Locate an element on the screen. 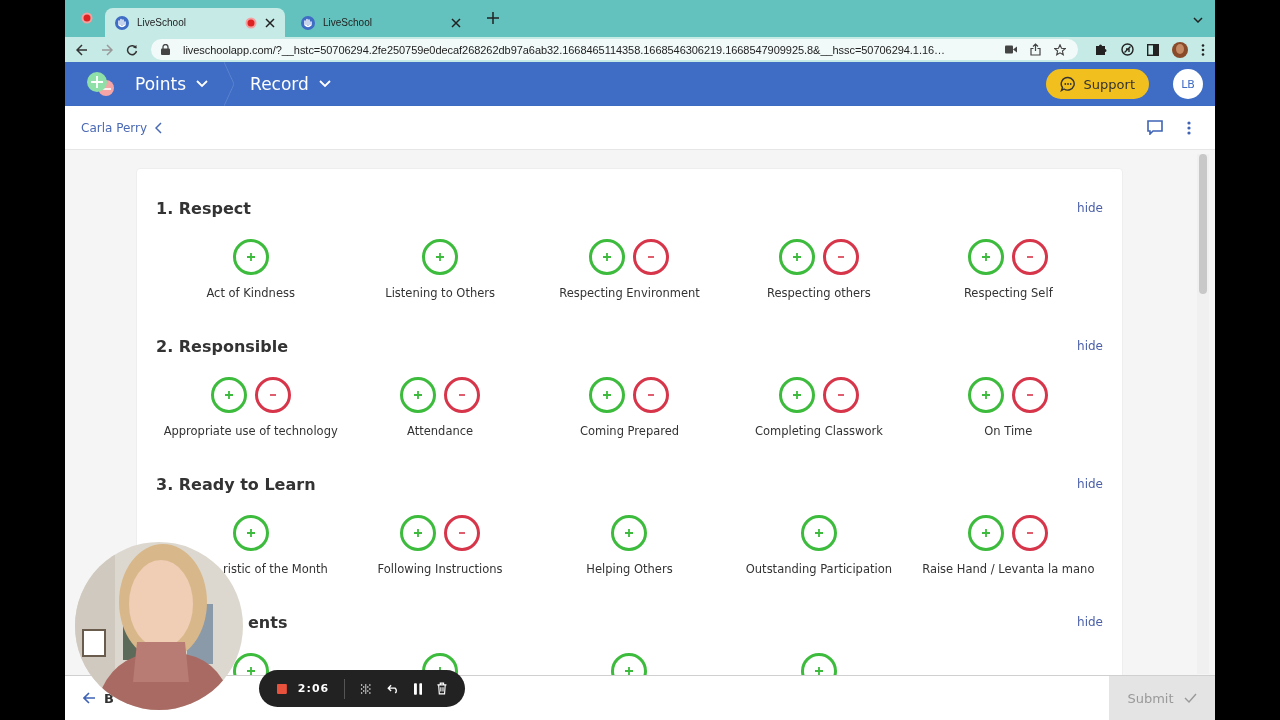  menu-dropdown: Record is located at coordinates (290, 84).